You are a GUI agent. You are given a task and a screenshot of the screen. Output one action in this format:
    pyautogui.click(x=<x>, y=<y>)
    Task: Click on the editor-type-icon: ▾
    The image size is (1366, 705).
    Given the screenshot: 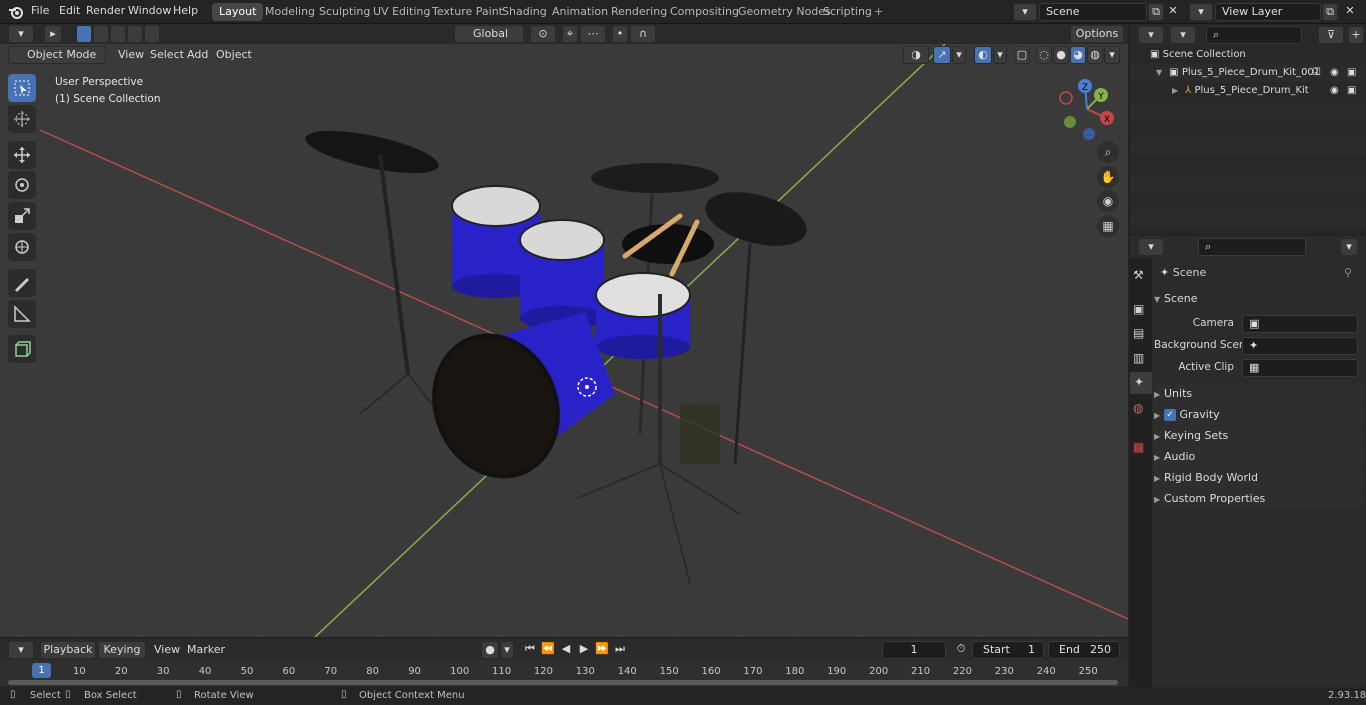 What is the action you would take?
    pyautogui.click(x=21, y=34)
    